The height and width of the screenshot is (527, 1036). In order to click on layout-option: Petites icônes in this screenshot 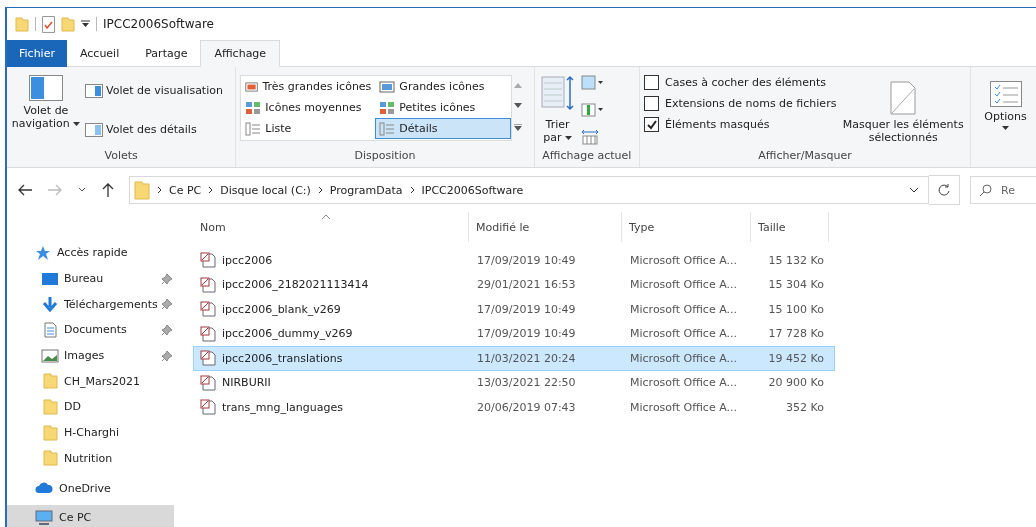, I will do `click(443, 107)`.